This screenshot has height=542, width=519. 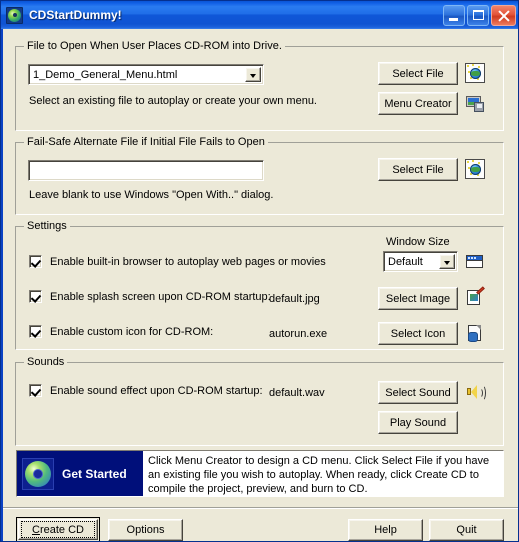 I want to click on maximize-icon, so click(x=478, y=14).